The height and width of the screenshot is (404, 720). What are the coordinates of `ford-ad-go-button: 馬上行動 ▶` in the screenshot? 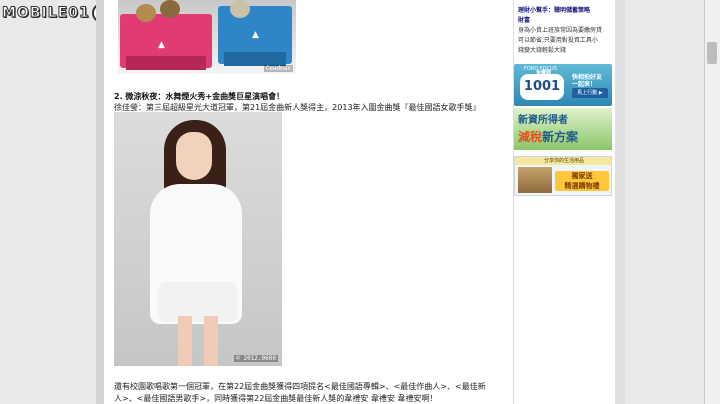 It's located at (590, 93).